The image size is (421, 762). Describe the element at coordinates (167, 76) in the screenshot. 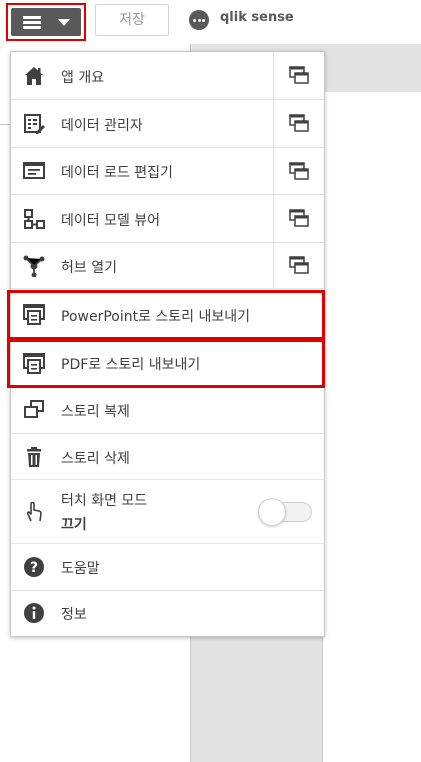

I see `menu-item-app-overview: 앱 개요` at that location.